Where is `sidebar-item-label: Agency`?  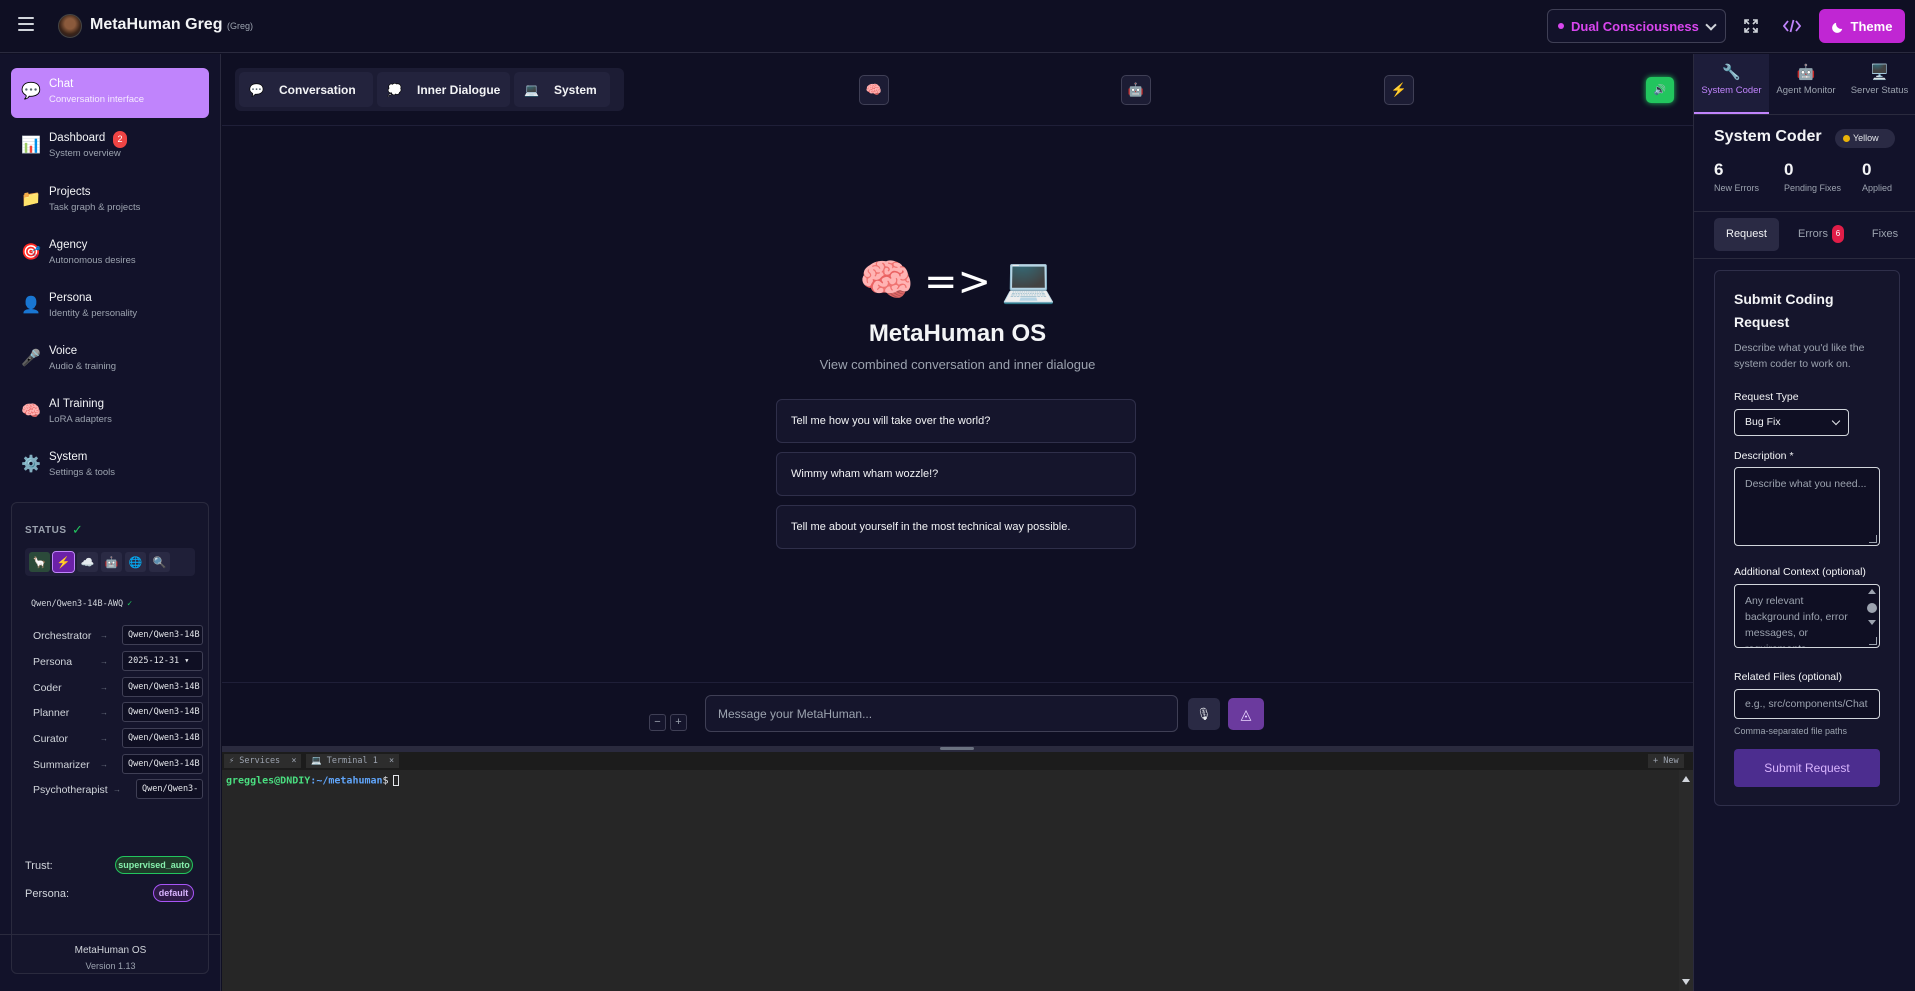 sidebar-item-label: Agency is located at coordinates (68, 245).